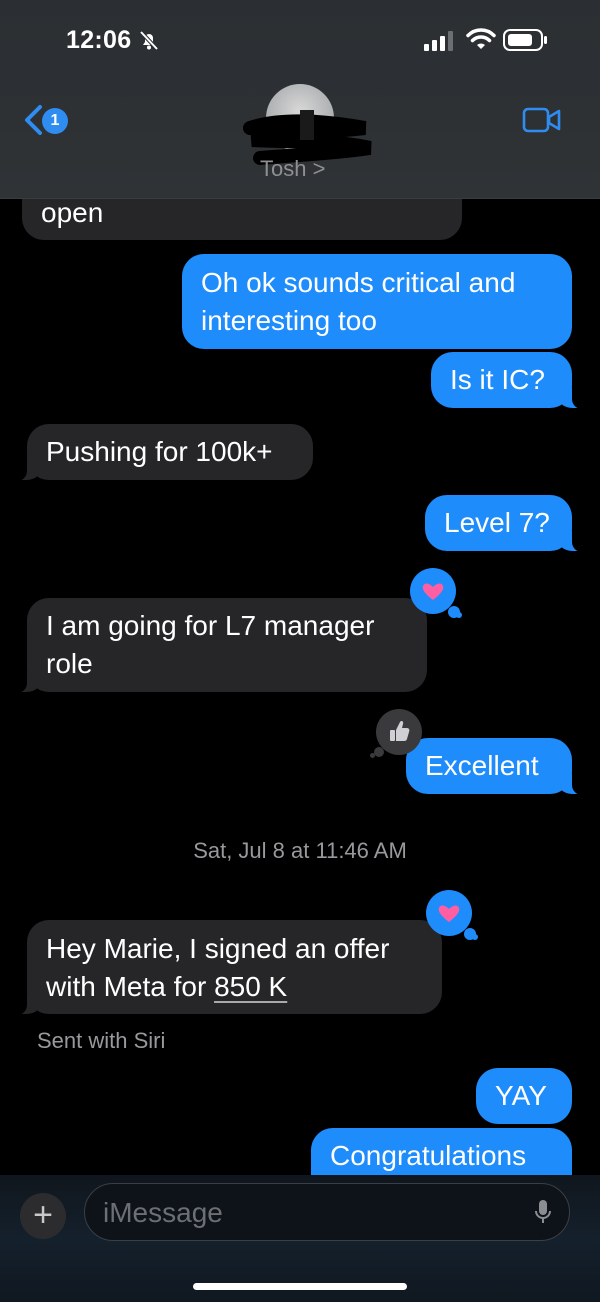  I want to click on home-indicator, so click(300, 1286).